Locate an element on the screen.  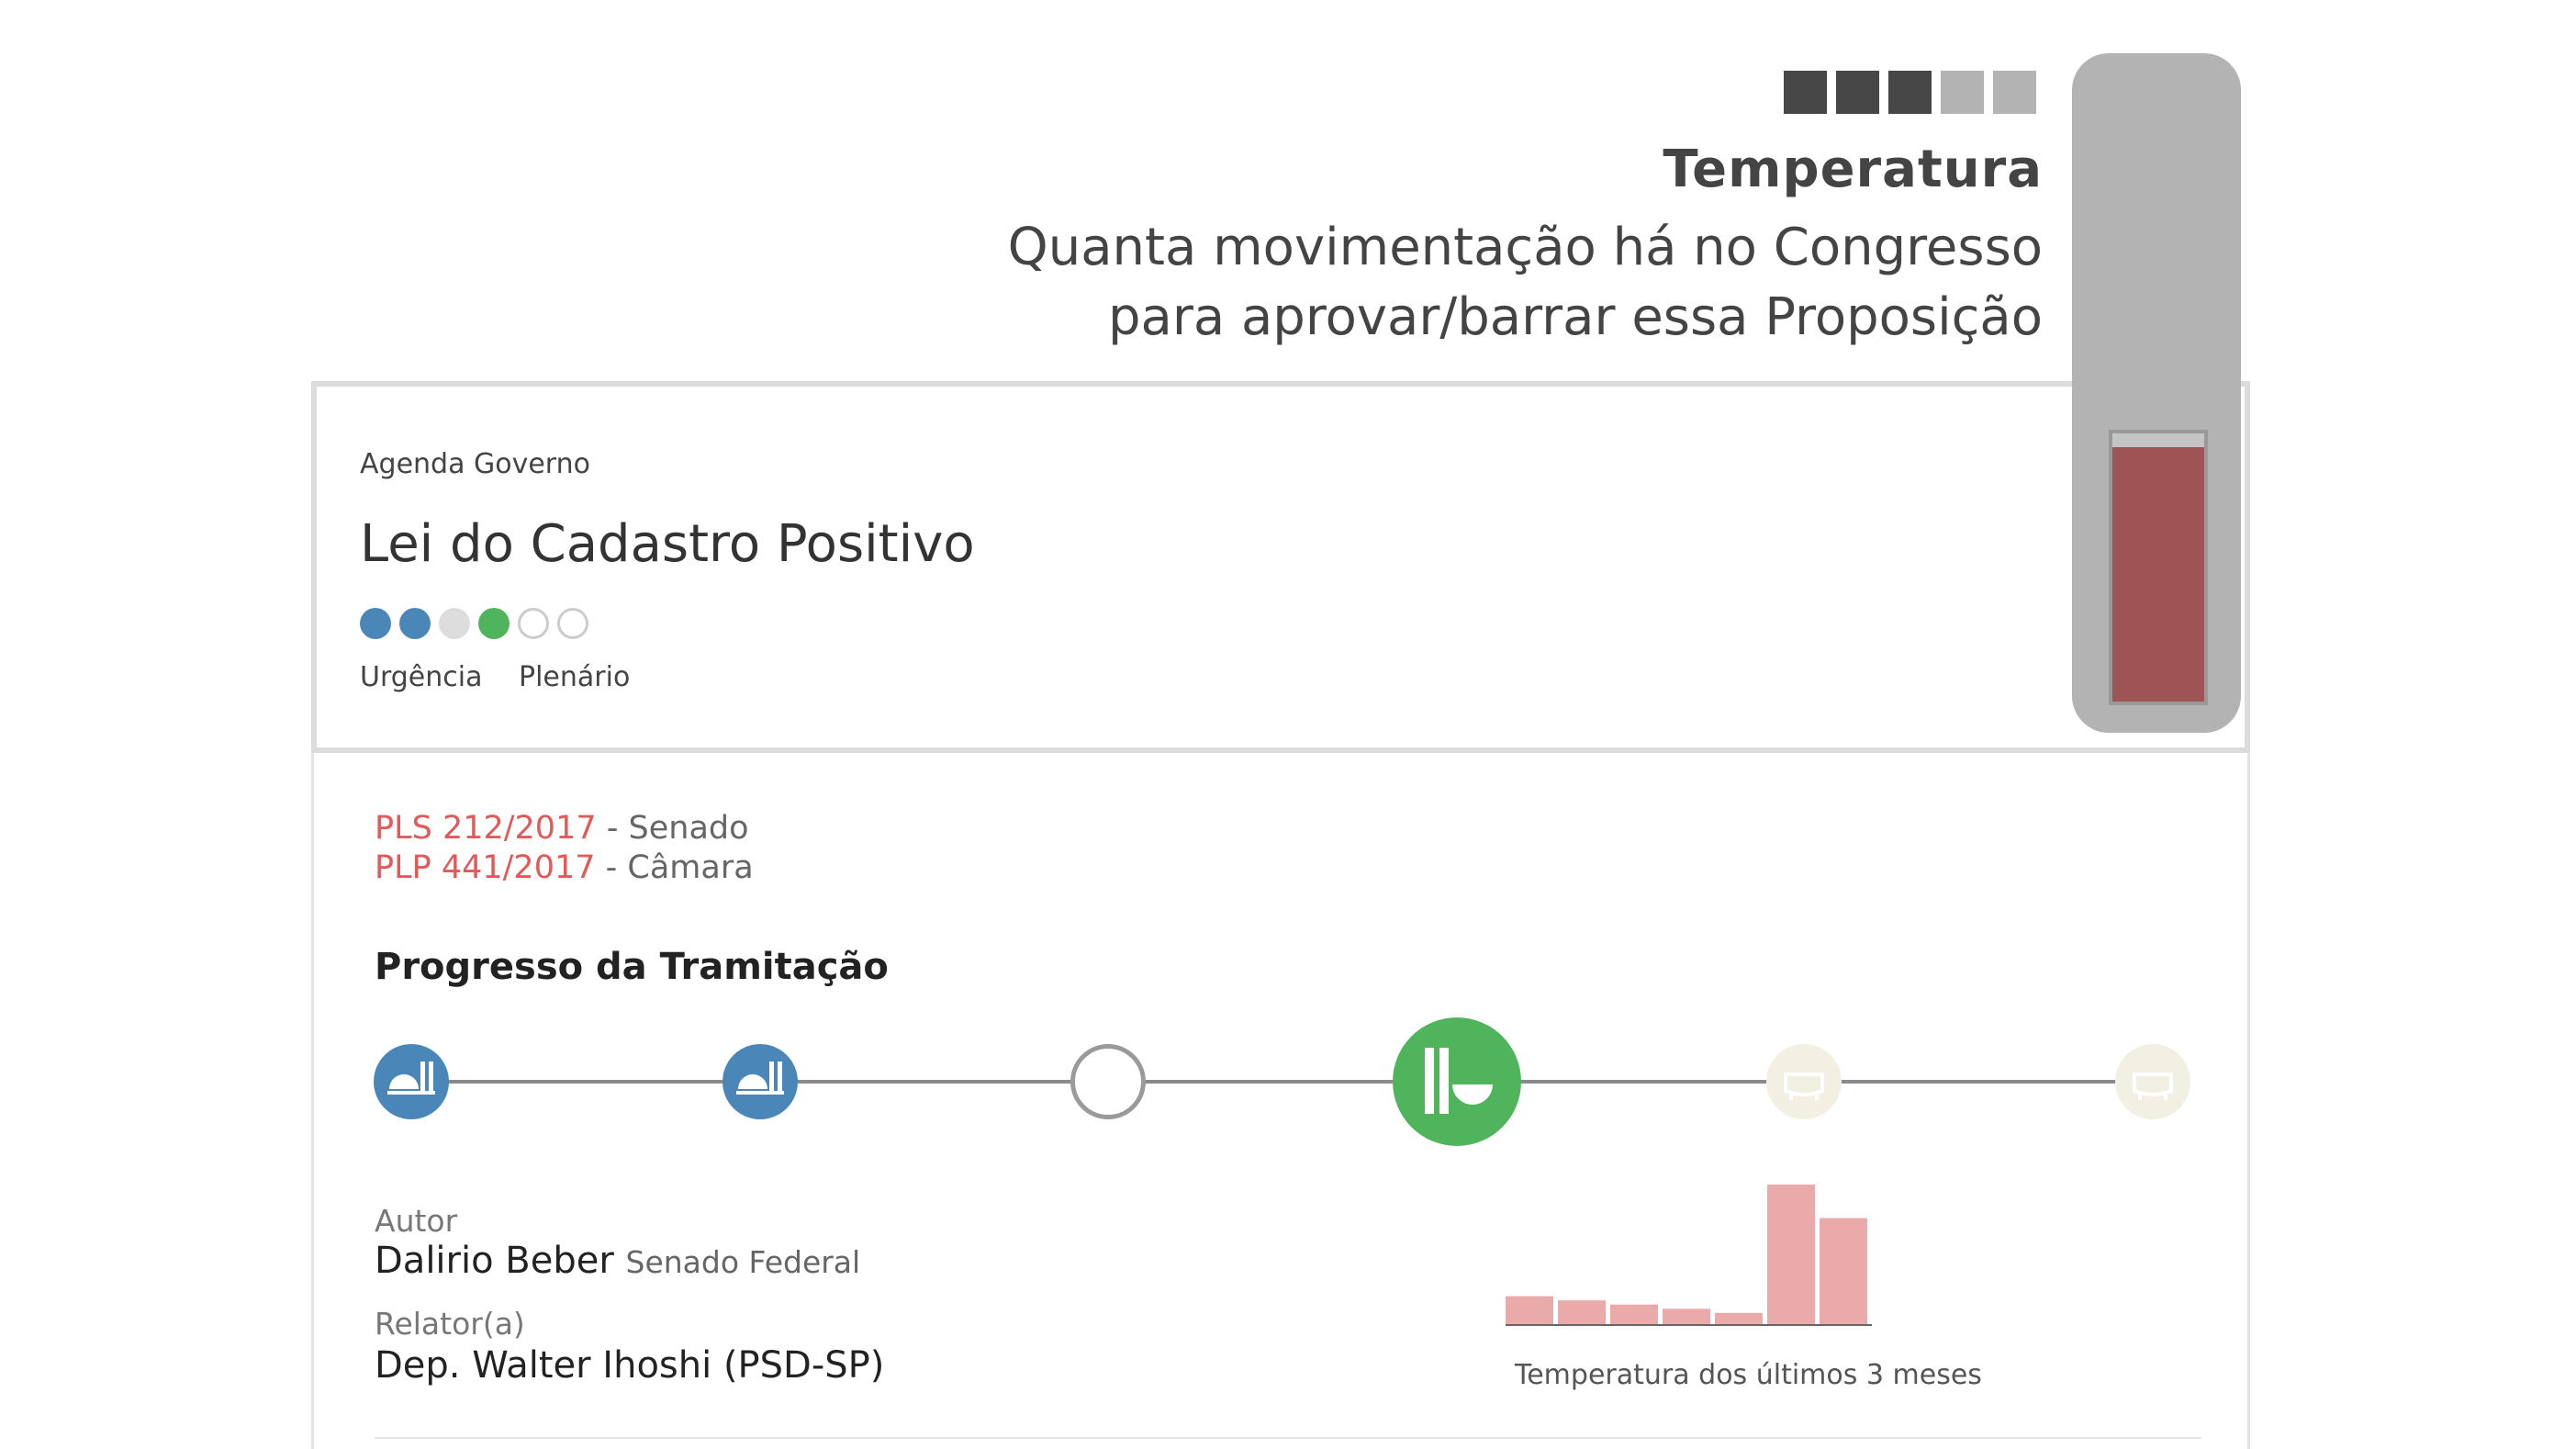
author-label: Autor is located at coordinates (416, 1221).